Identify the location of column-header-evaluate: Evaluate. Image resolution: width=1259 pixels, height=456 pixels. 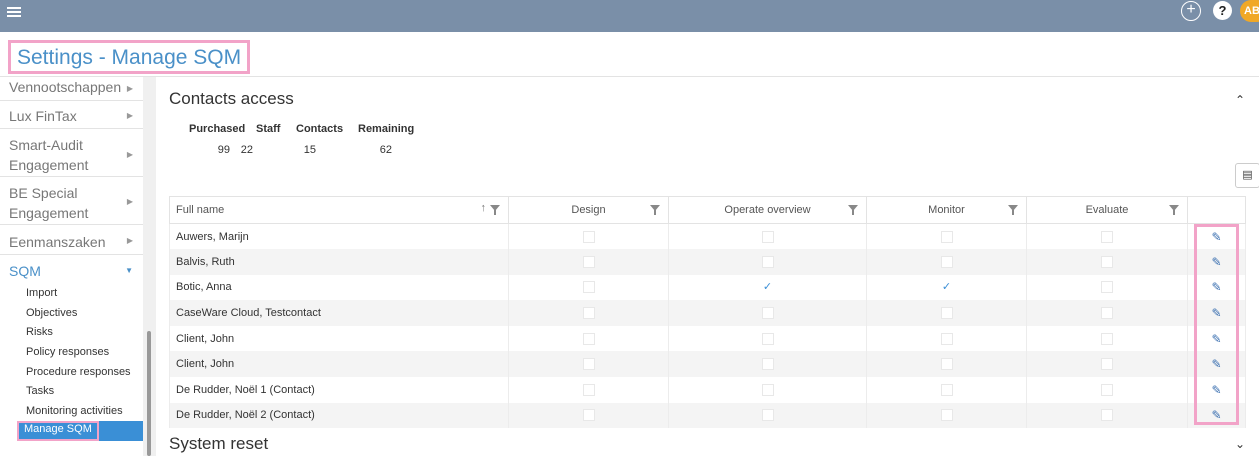
(1107, 210).